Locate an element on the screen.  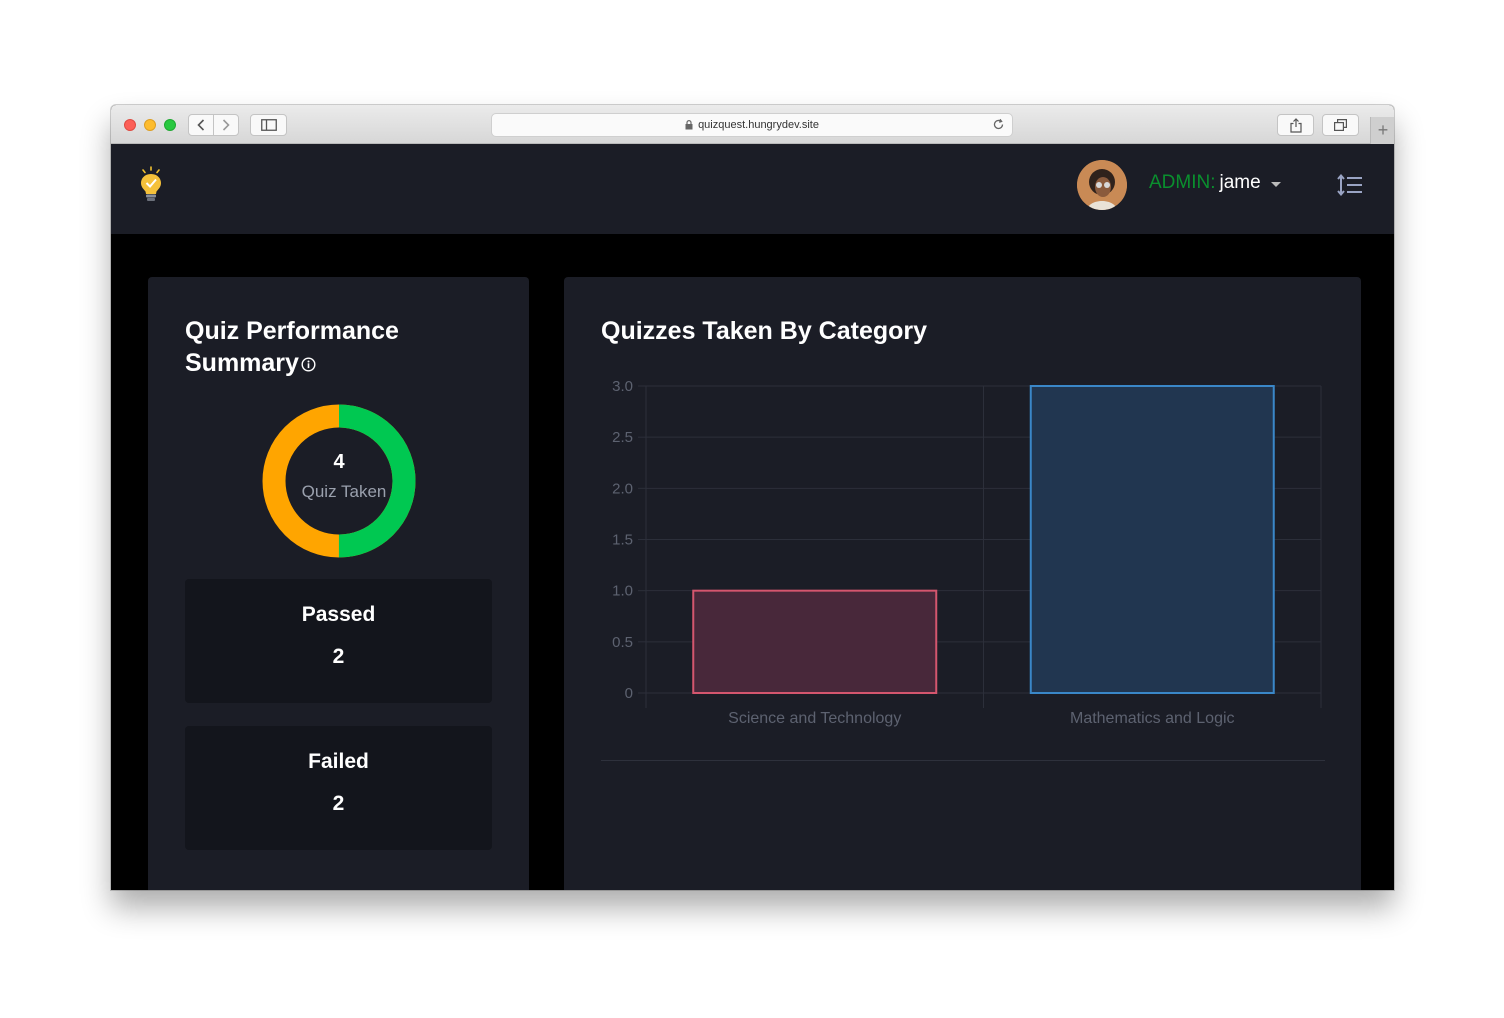
back-button is located at coordinates (201, 125).